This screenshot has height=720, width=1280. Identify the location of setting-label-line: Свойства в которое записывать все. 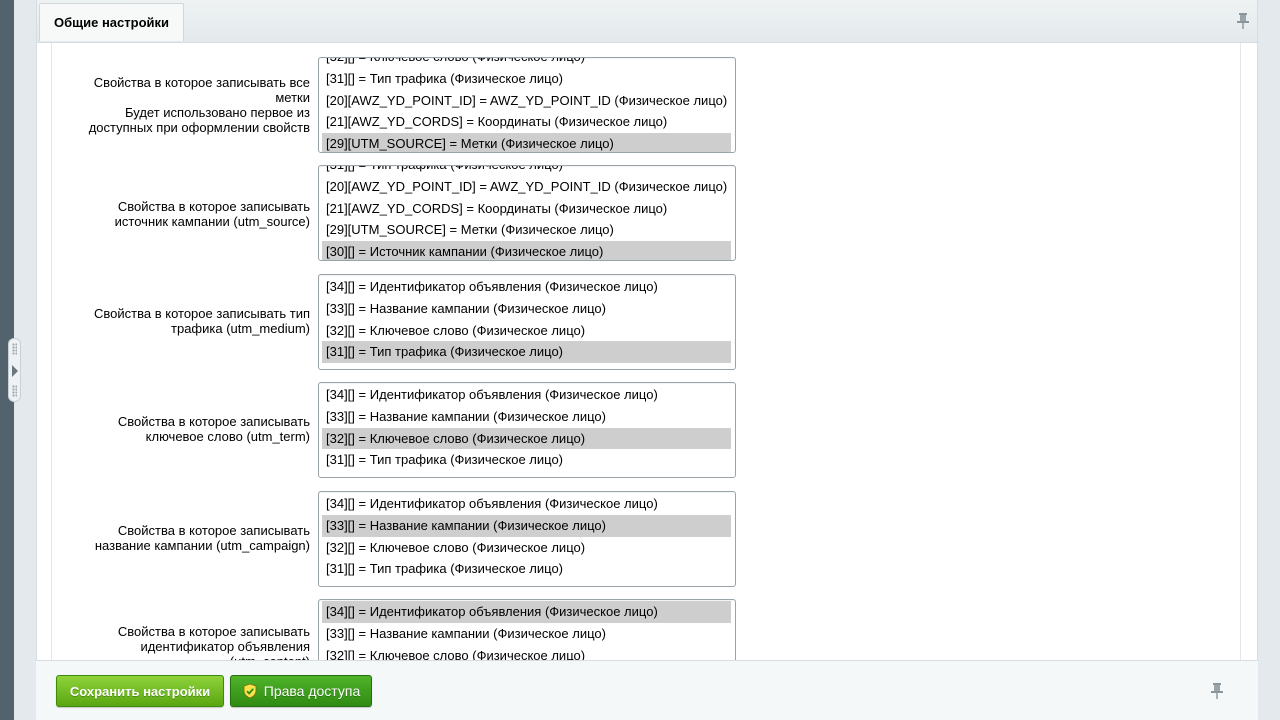
(201, 82).